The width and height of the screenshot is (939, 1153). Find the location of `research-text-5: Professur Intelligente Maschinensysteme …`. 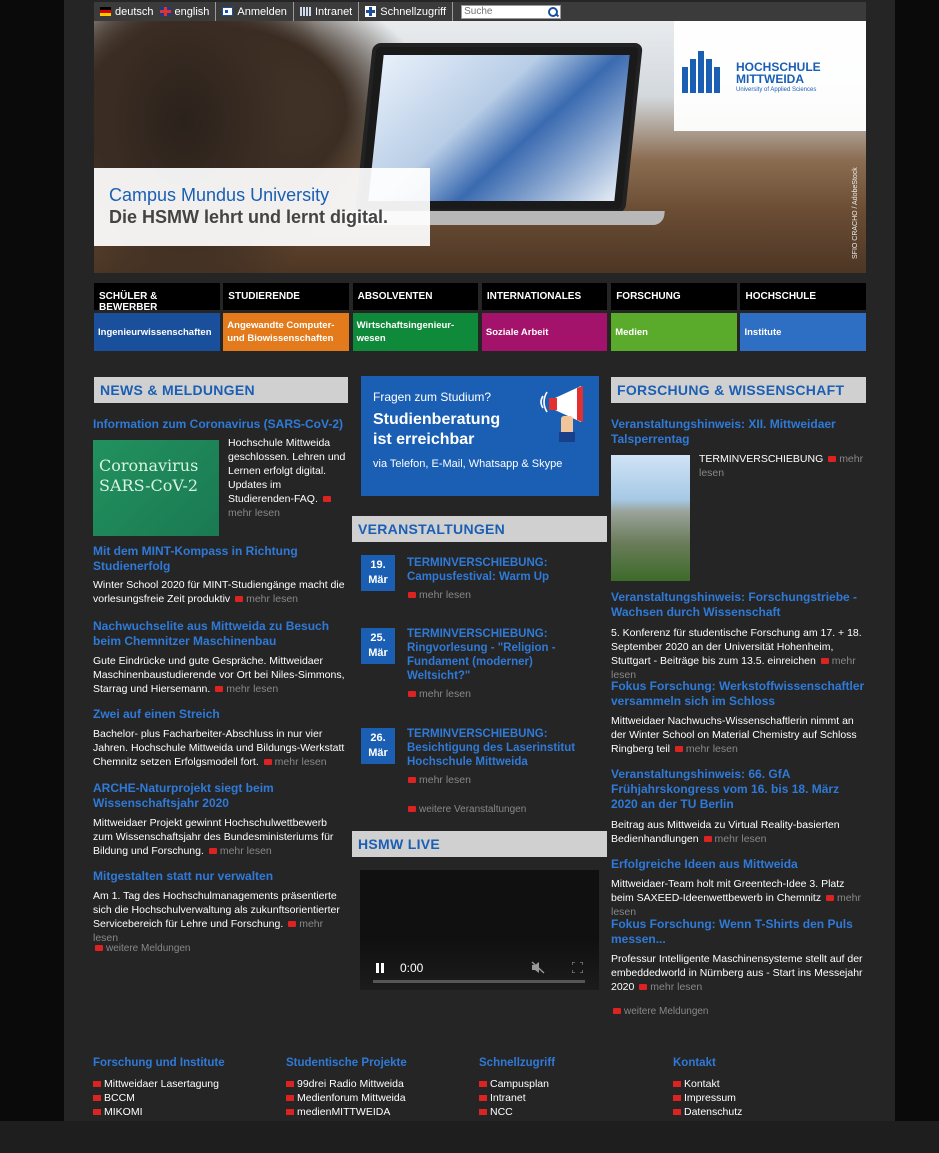

research-text-5: Professur Intelligente Maschinensysteme … is located at coordinates (737, 973).